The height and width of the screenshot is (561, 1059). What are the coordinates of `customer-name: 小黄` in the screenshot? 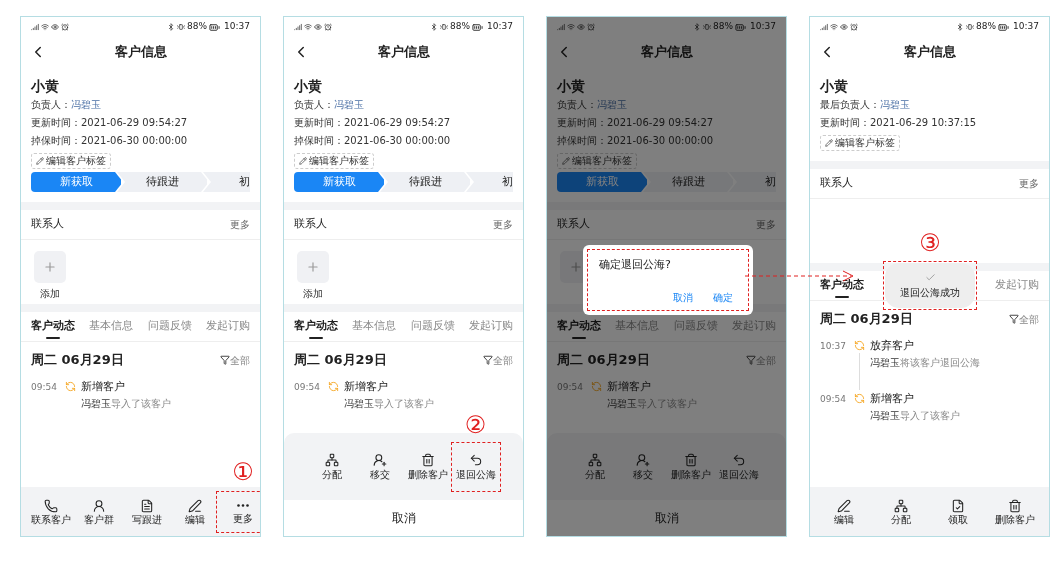 It's located at (834, 86).